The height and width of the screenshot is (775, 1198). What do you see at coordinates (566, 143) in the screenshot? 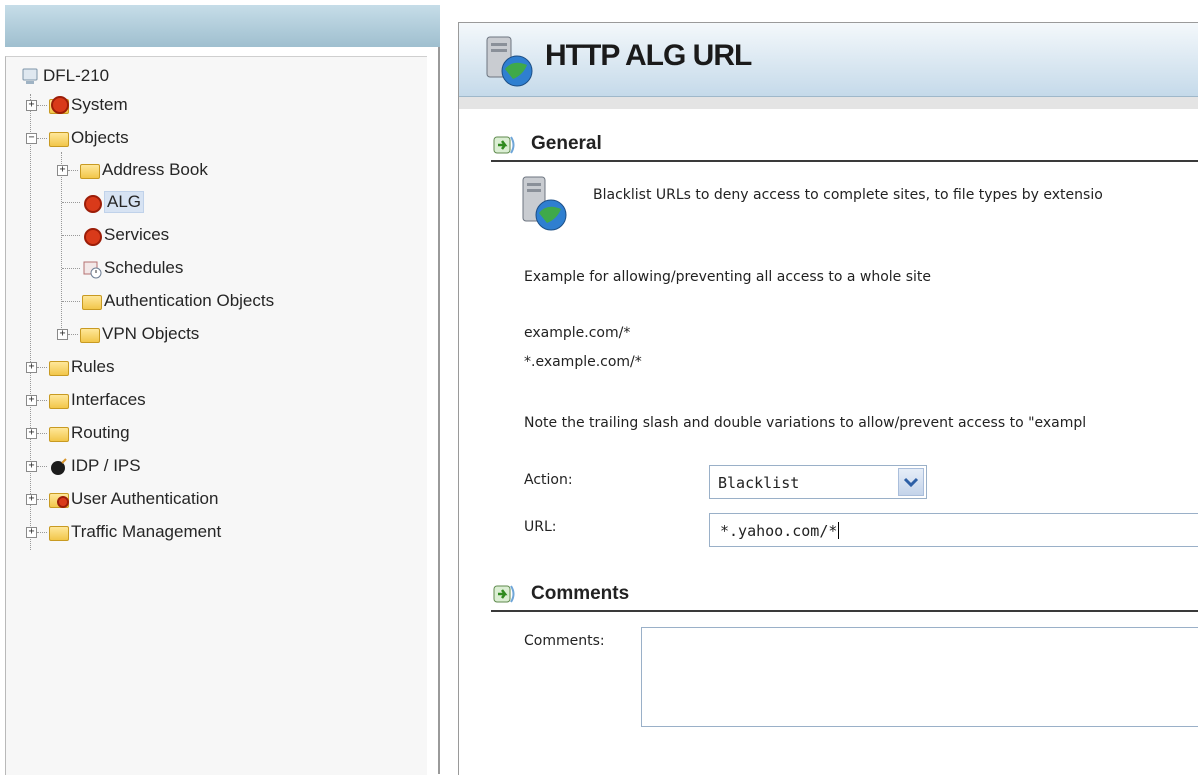
I see `general-section-title: General` at bounding box center [566, 143].